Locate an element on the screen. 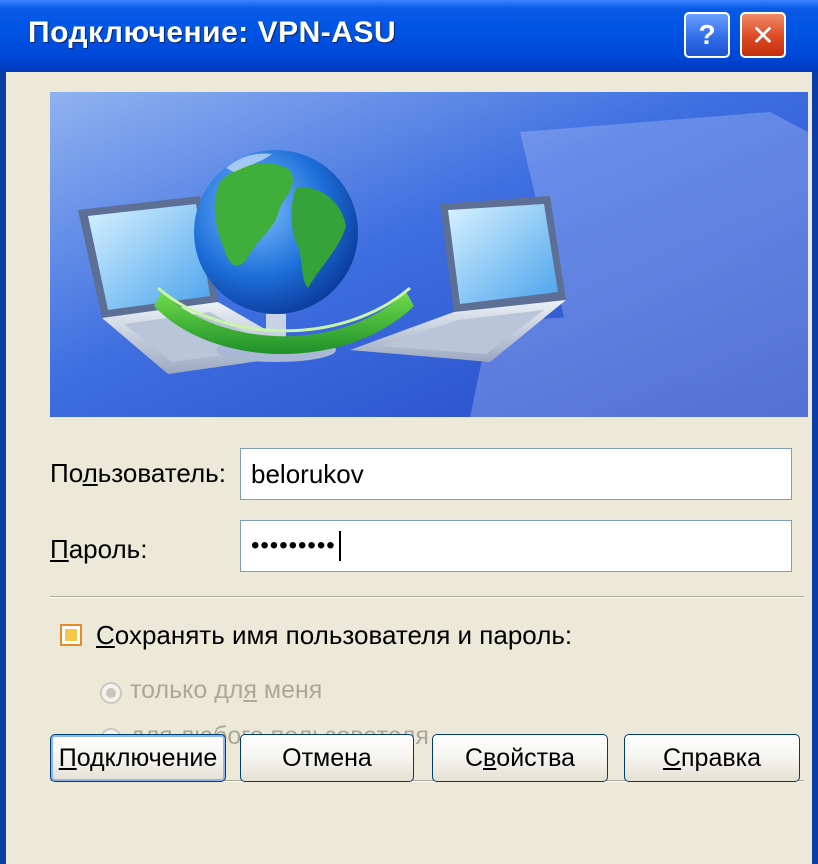 Image resolution: width=818 pixels, height=864 pixels. user-label: Пользователь: is located at coordinates (138, 473).